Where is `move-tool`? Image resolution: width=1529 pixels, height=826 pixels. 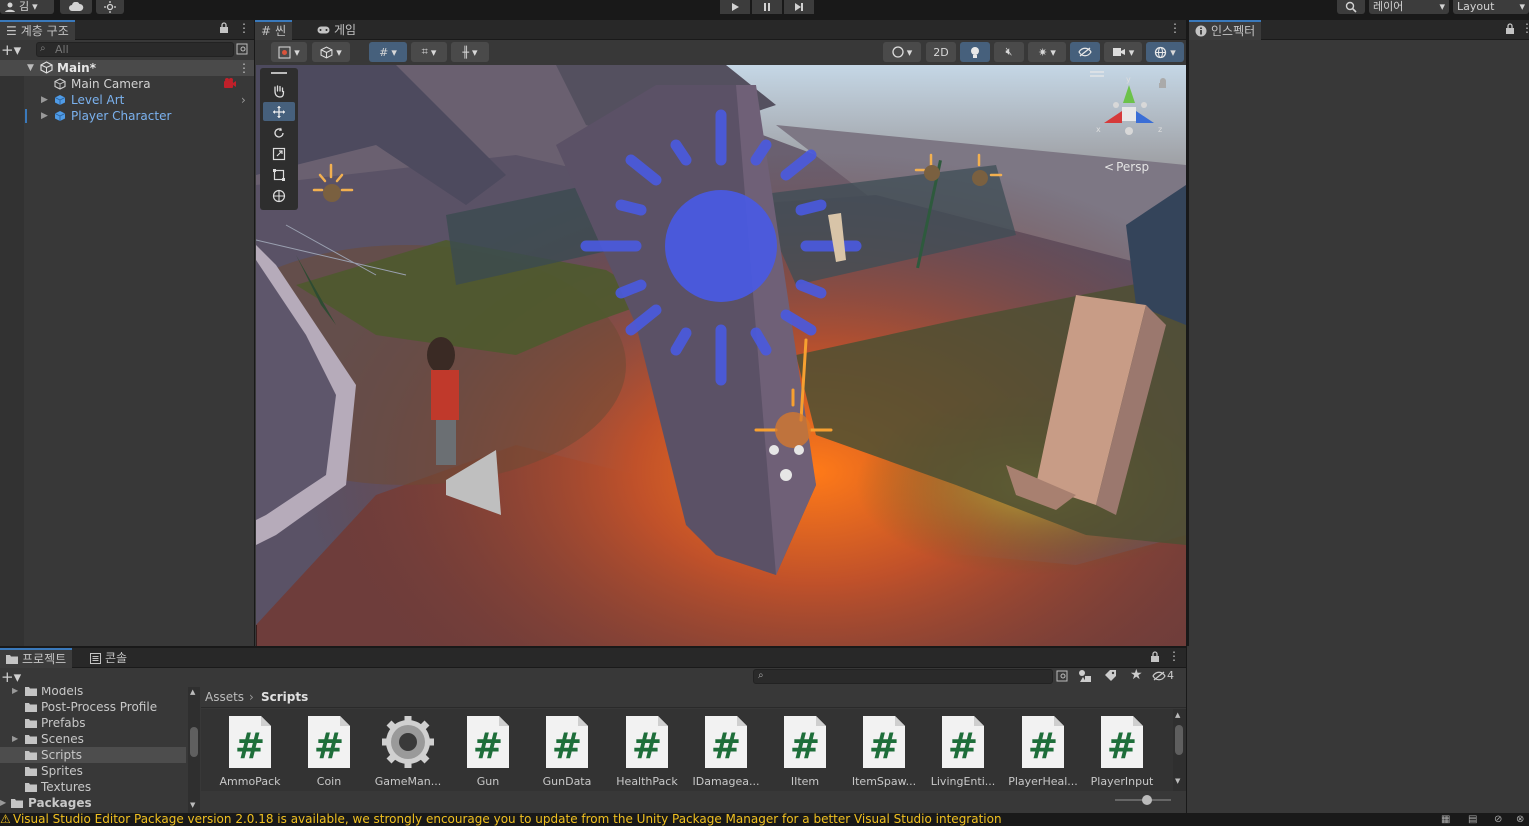 move-tool is located at coordinates (279, 111).